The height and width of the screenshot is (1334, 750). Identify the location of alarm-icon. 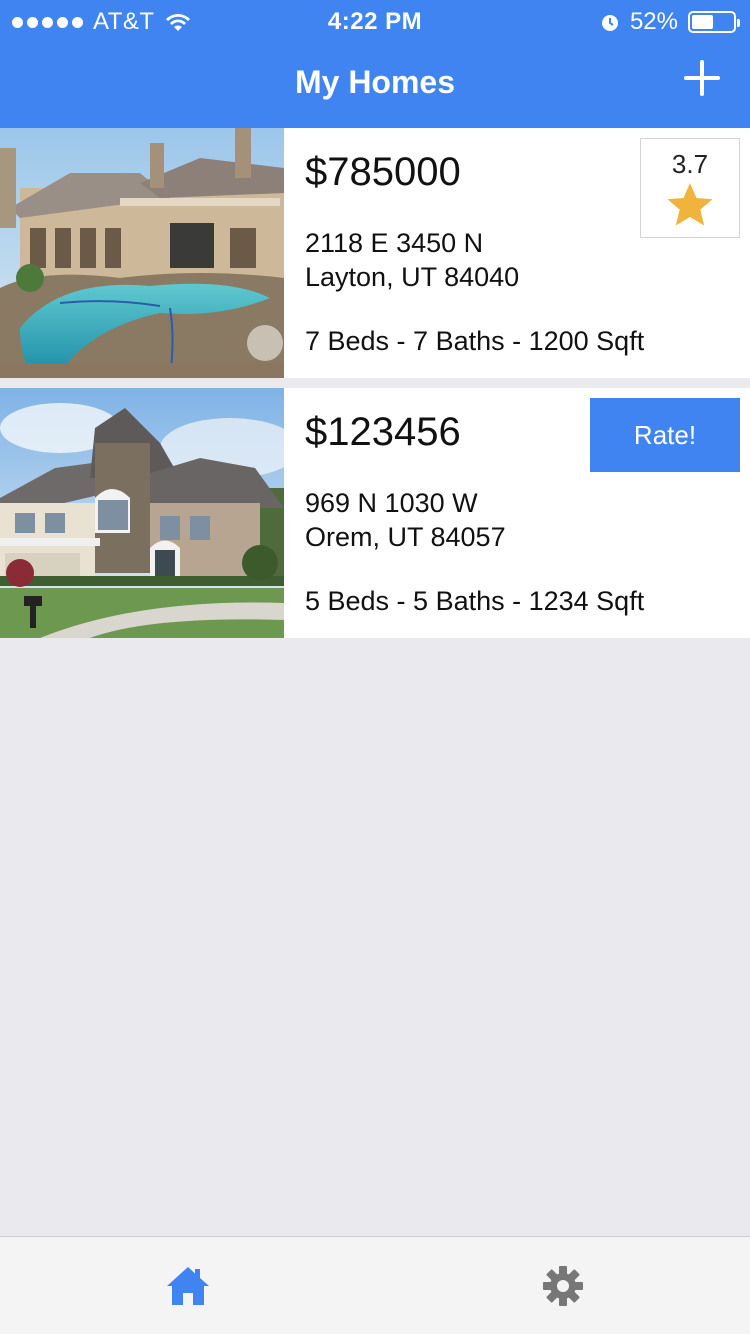
(609, 23).